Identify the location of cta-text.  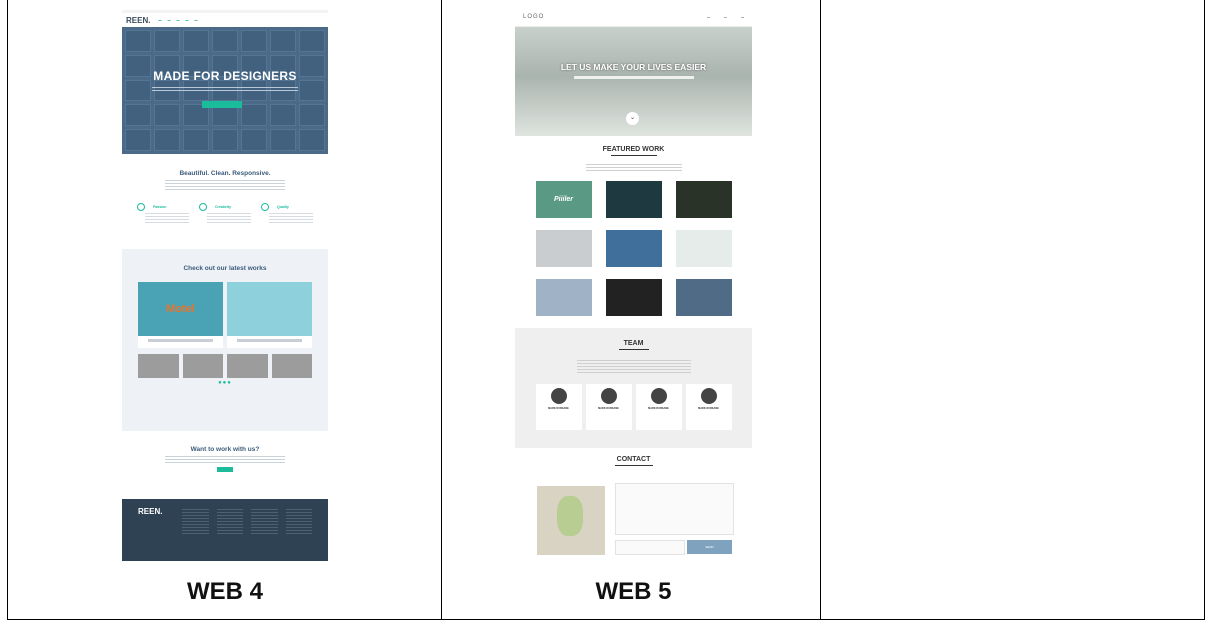
(225, 459).